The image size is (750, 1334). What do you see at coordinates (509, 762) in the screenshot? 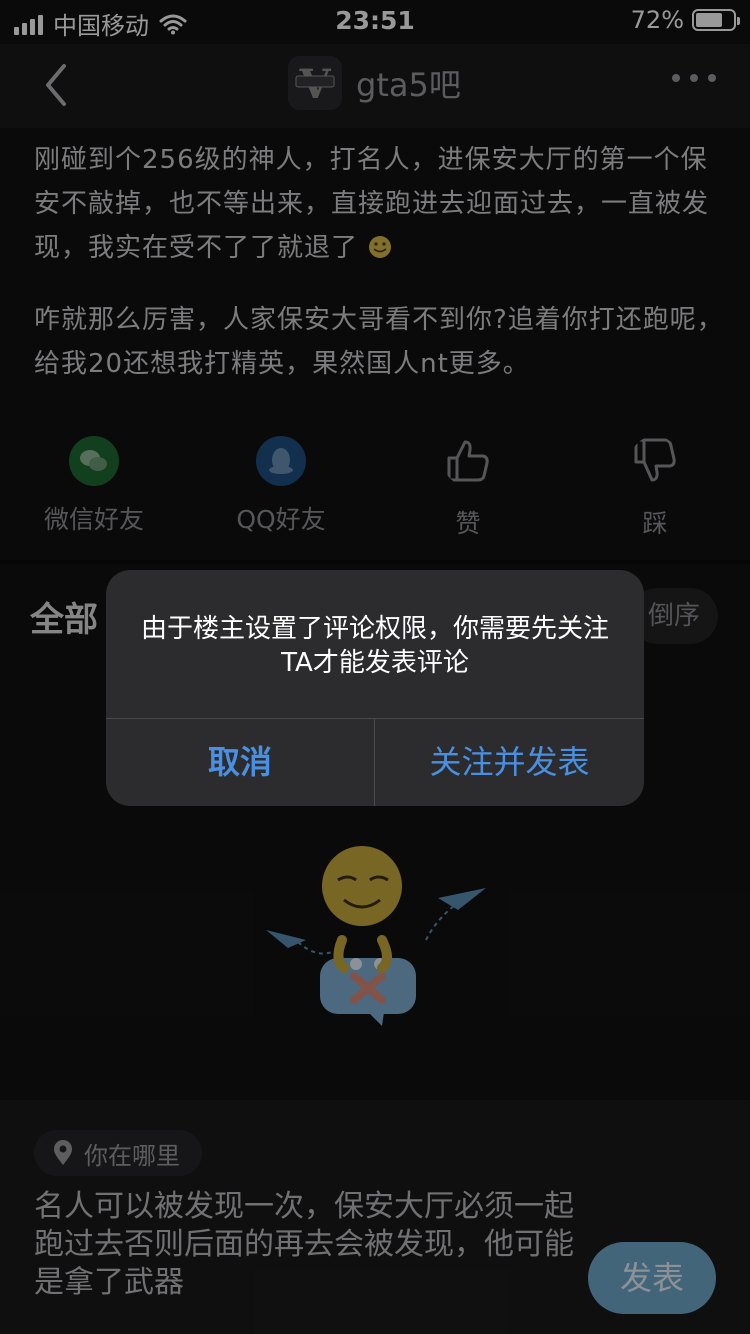
I see `follow-and-post-button: 关注并发表` at bounding box center [509, 762].